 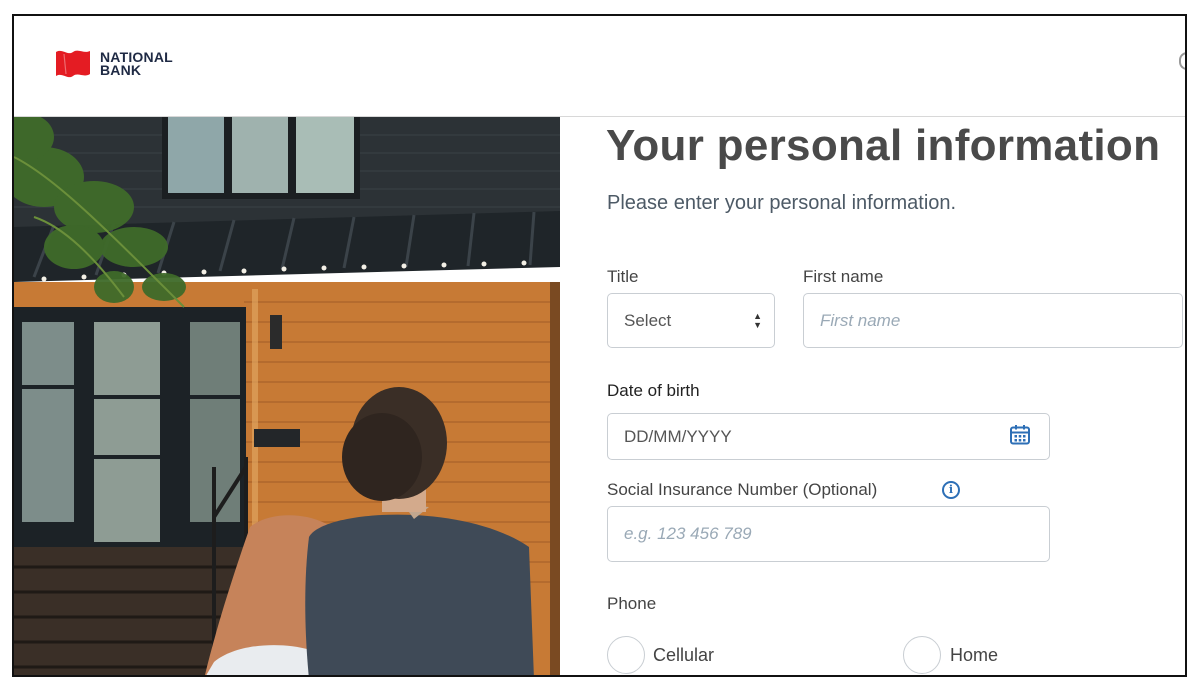 I want to click on dob-input: DD/MM/YYYY, so click(x=828, y=436).